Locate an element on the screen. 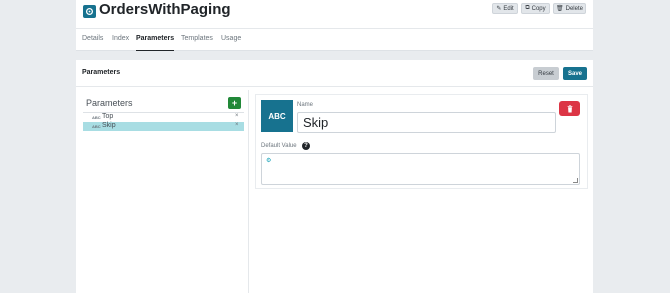  list-item-label: Top is located at coordinates (108, 116).